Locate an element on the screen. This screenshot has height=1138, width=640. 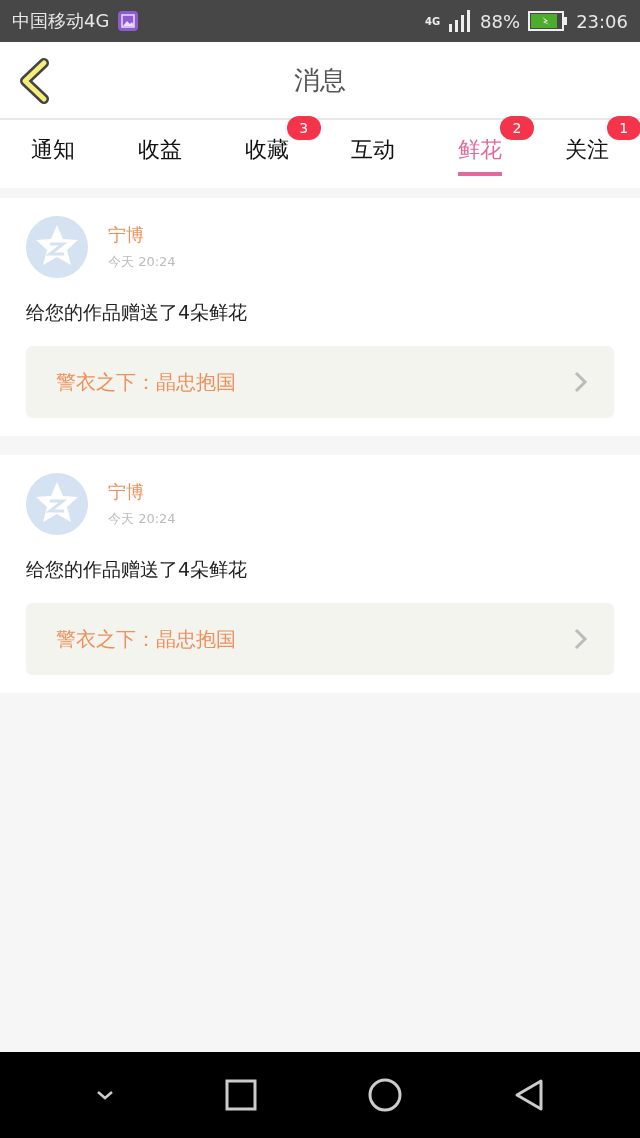
recent-apps-button is located at coordinates (241, 1095).